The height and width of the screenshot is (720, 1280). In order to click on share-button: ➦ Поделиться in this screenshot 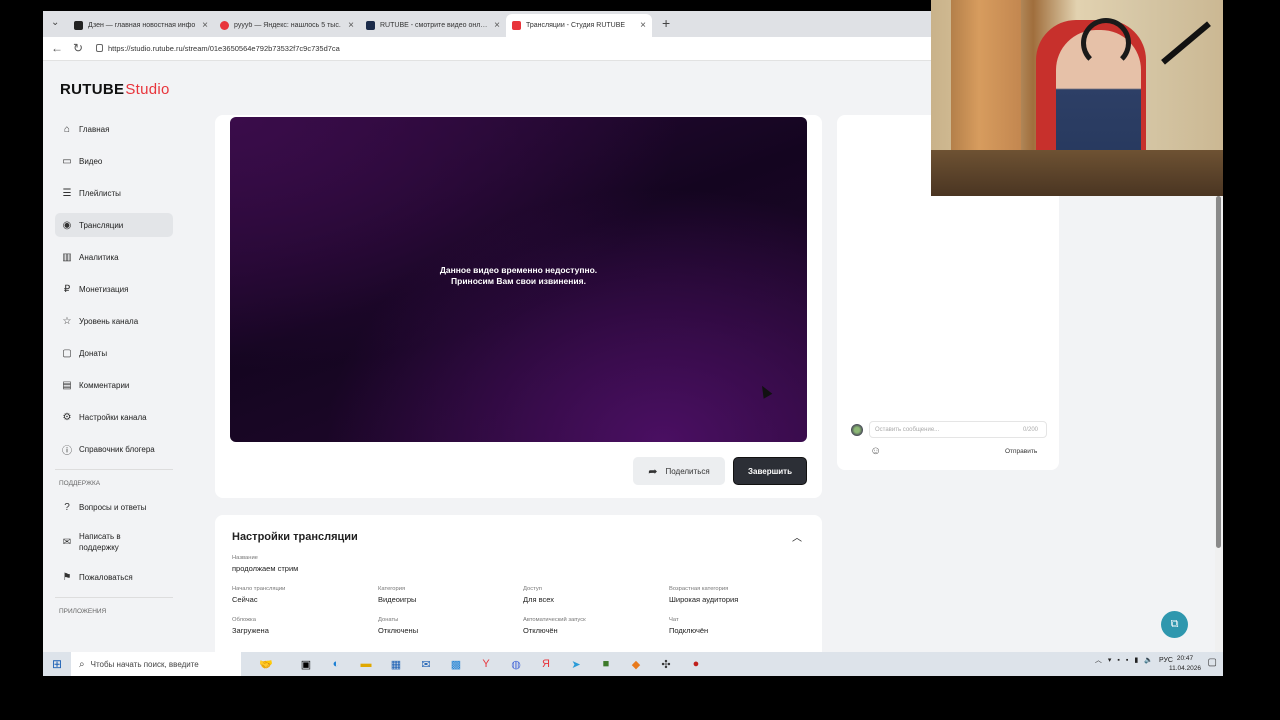, I will do `click(679, 471)`.